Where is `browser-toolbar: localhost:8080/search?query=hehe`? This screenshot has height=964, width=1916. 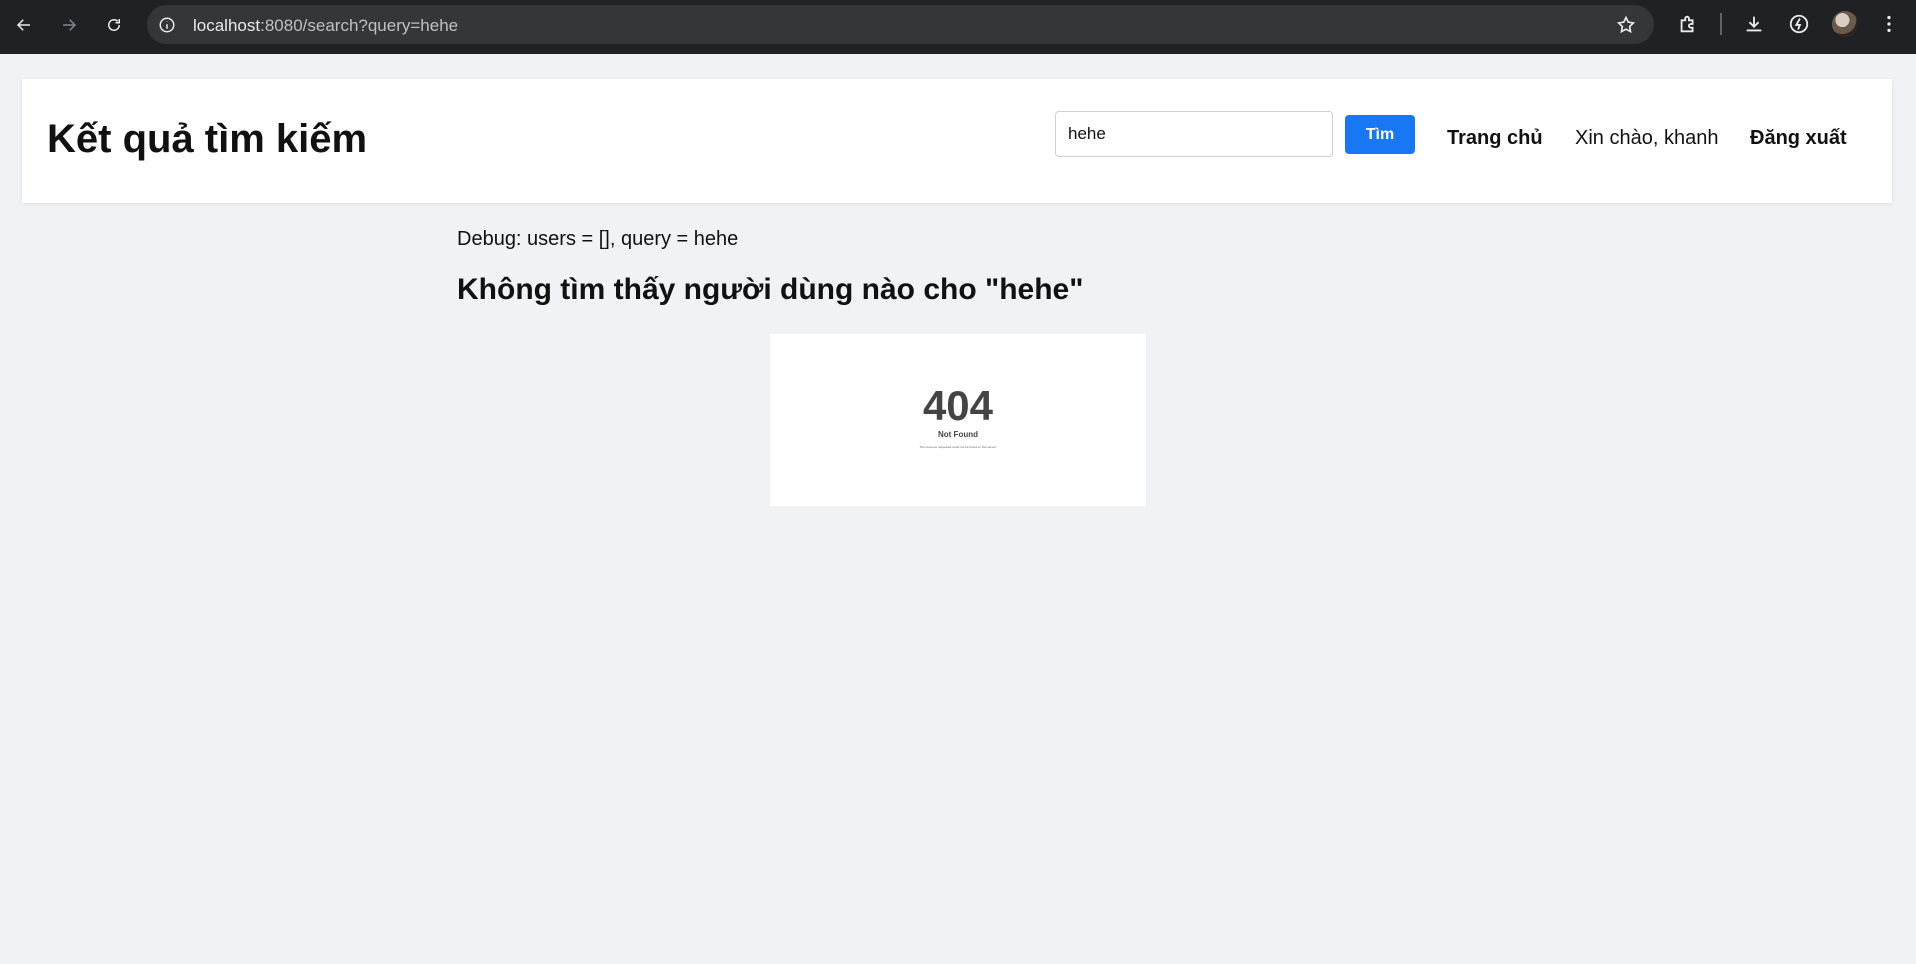
browser-toolbar: localhost:8080/search?query=hehe is located at coordinates (958, 27).